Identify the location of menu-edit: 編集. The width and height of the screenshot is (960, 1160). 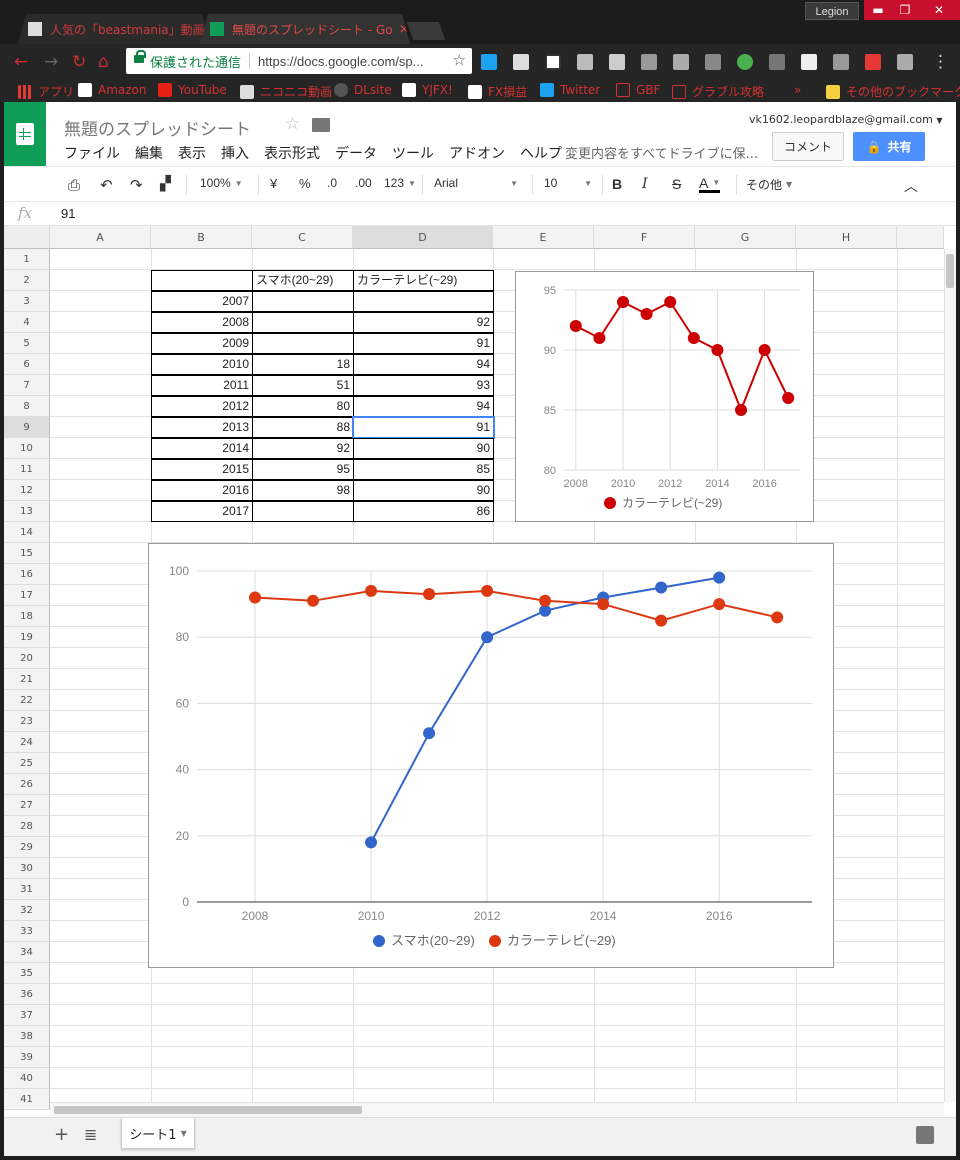
(149, 153).